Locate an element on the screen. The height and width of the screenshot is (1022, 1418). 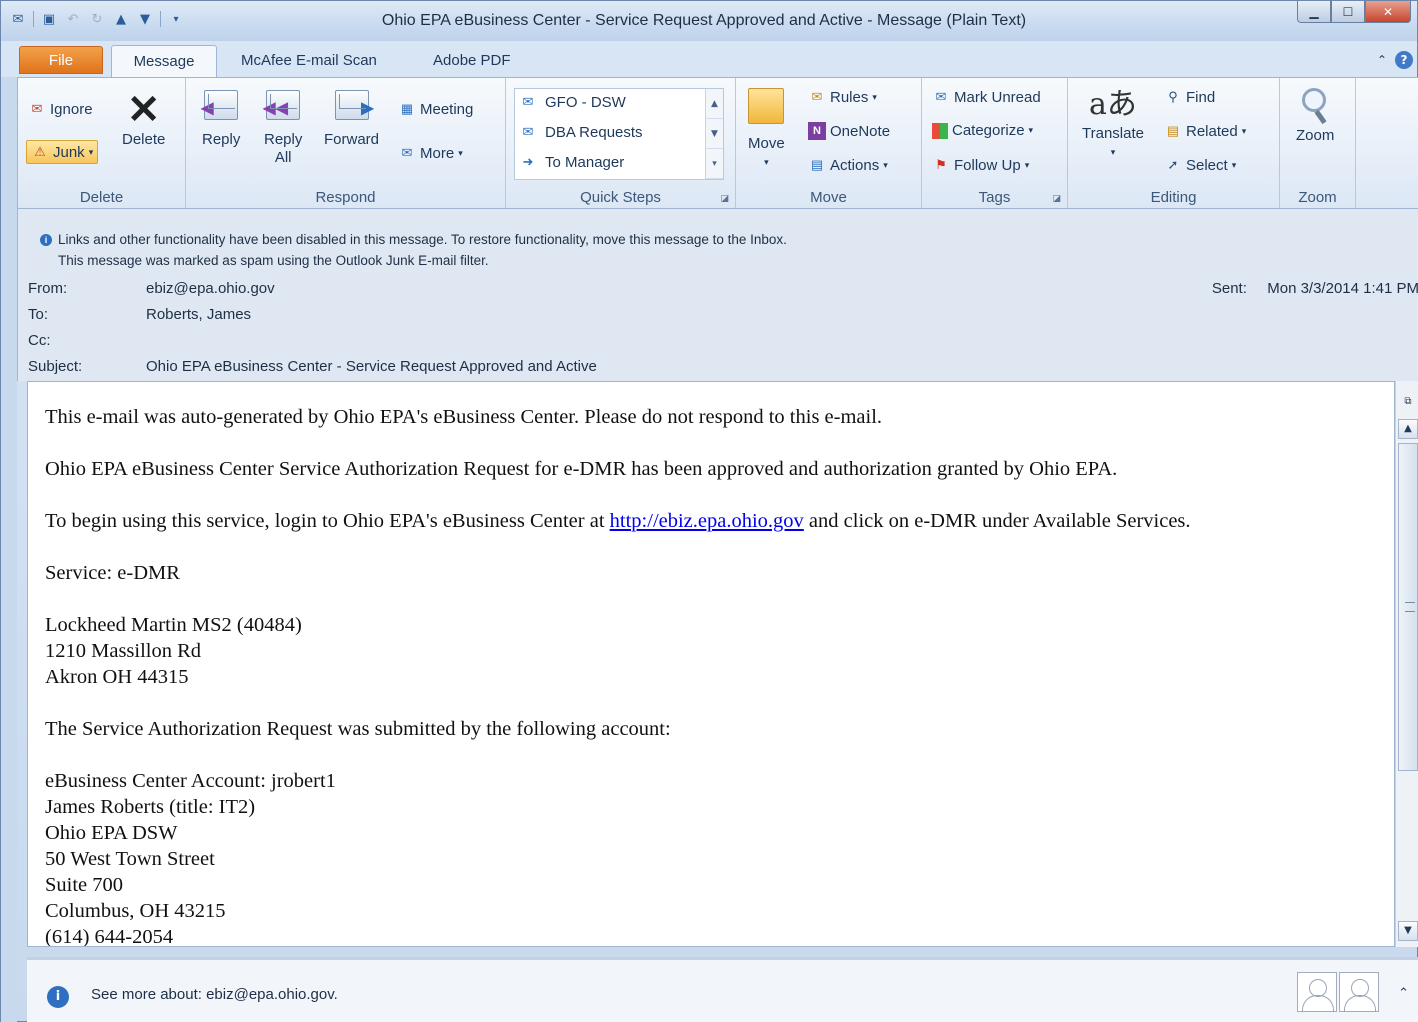
split-icon: ⧉ is located at coordinates (1408, 403).